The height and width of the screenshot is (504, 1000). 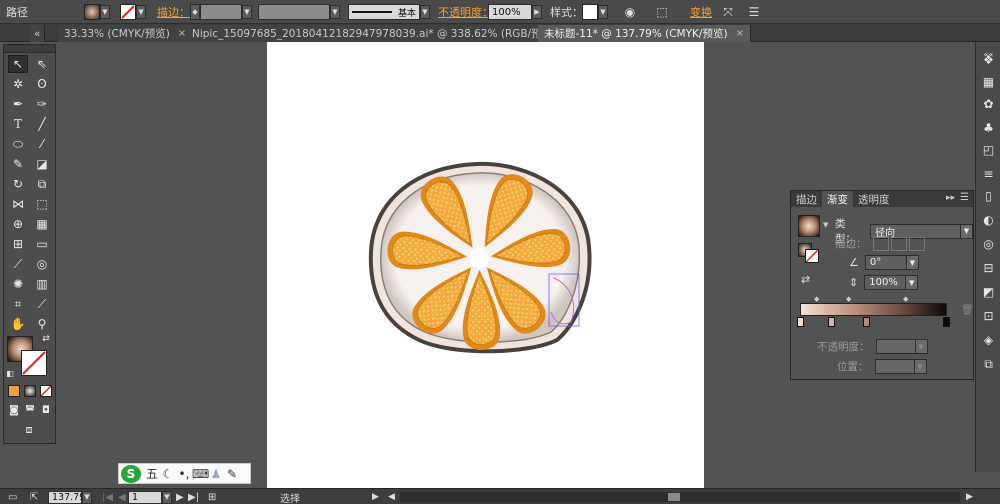 What do you see at coordinates (46, 410) in the screenshot?
I see `draw-inside-icon: ◘` at bounding box center [46, 410].